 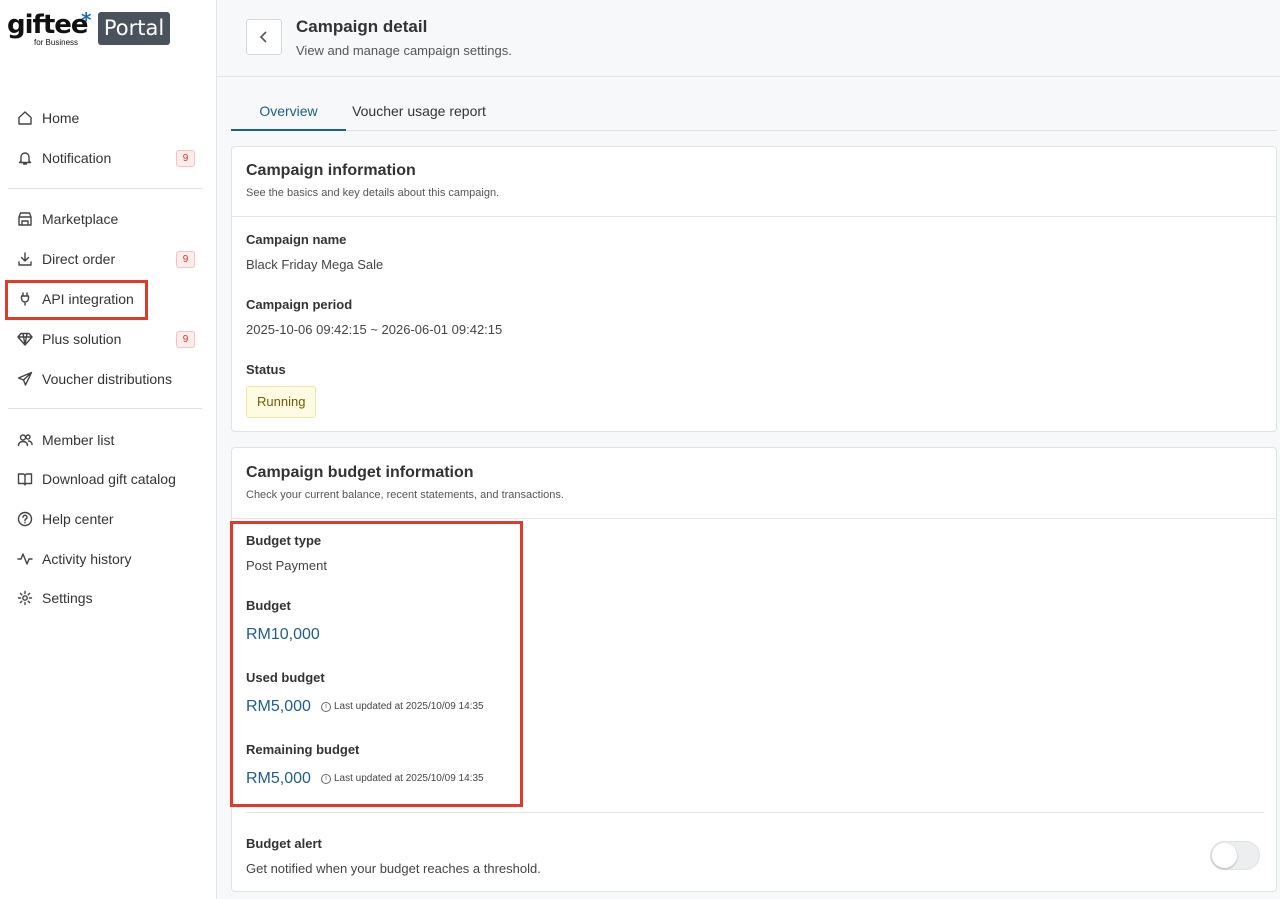 What do you see at coordinates (185, 259) in the screenshot?
I see `direct-order-badge: 9` at bounding box center [185, 259].